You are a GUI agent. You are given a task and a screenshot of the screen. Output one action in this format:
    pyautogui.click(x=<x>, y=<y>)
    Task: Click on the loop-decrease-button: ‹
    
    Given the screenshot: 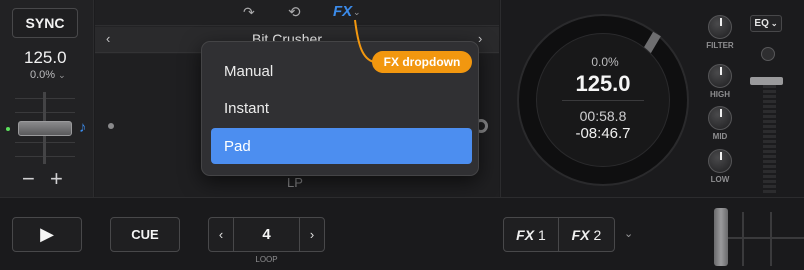 What is the action you would take?
    pyautogui.click(x=221, y=234)
    